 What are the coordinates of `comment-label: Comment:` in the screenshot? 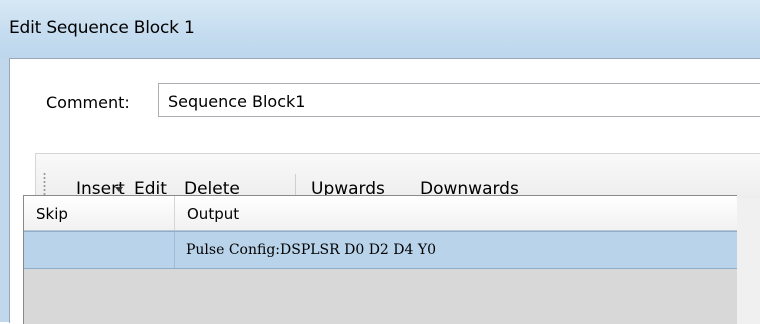 It's located at (88, 102).